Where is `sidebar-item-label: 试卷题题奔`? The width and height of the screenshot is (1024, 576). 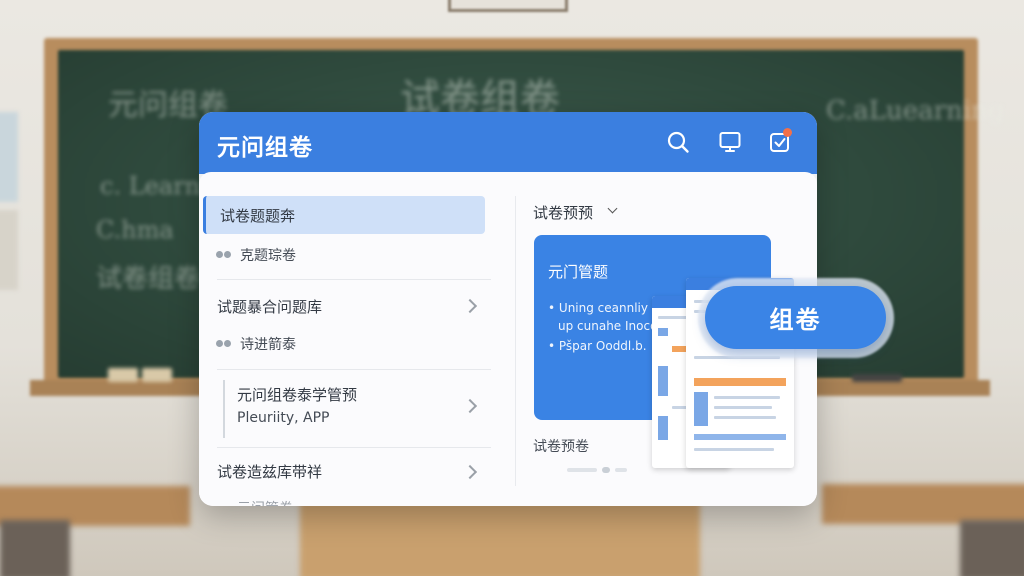
sidebar-item-label: 试卷题题奔 is located at coordinates (258, 216).